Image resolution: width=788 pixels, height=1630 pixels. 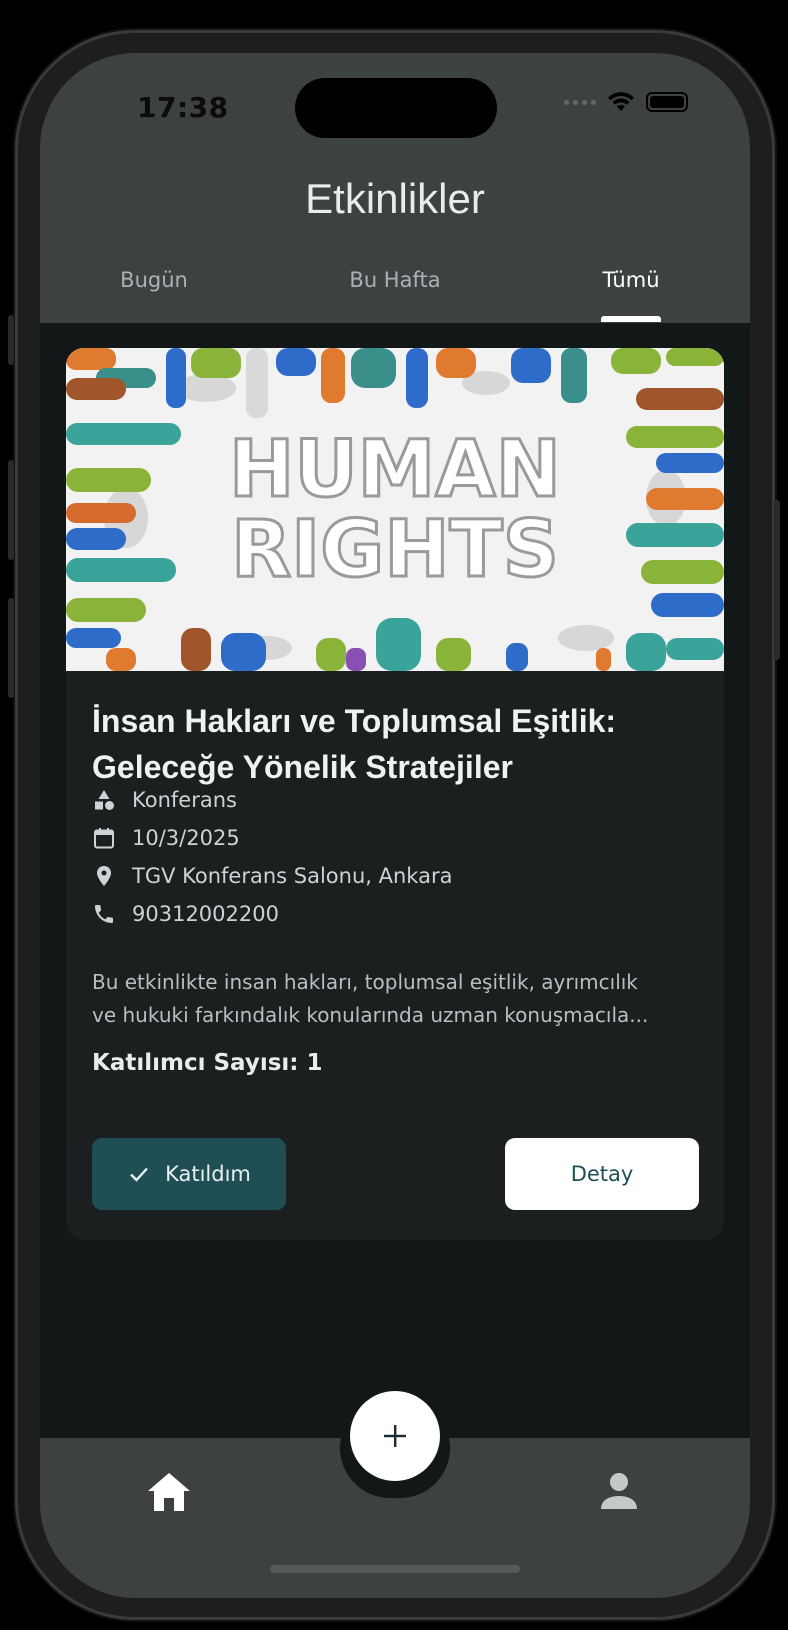 What do you see at coordinates (395, 1569) in the screenshot?
I see `home-indicator` at bounding box center [395, 1569].